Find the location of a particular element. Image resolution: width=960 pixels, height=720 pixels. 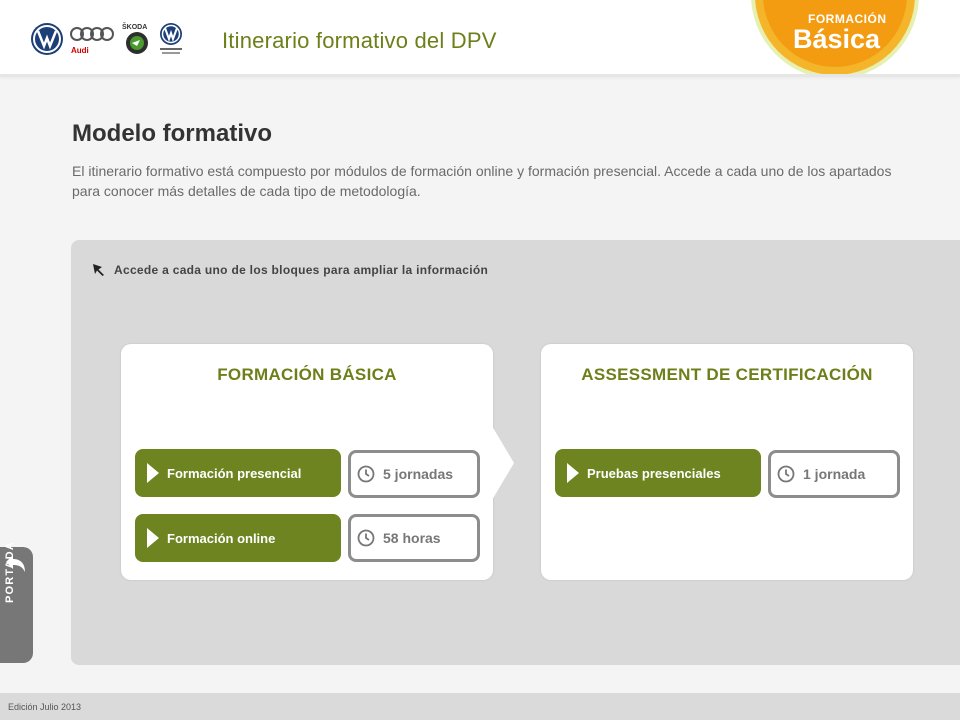

duration-box: 5 jornadas is located at coordinates (414, 474).